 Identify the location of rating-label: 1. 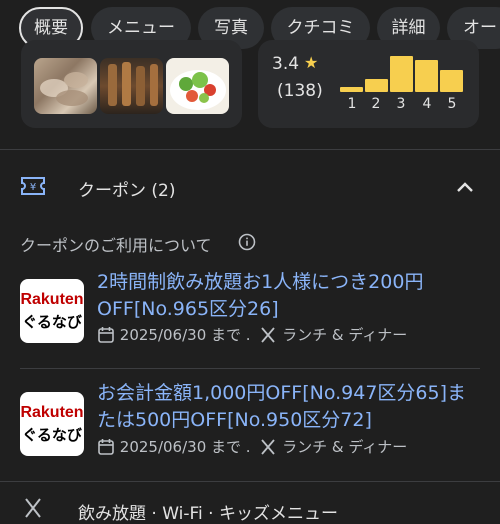
(352, 104).